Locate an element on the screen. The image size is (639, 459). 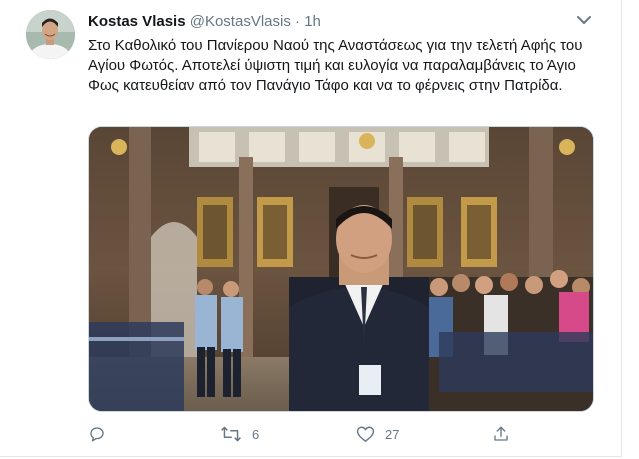
like-button: 27 is located at coordinates (377, 434).